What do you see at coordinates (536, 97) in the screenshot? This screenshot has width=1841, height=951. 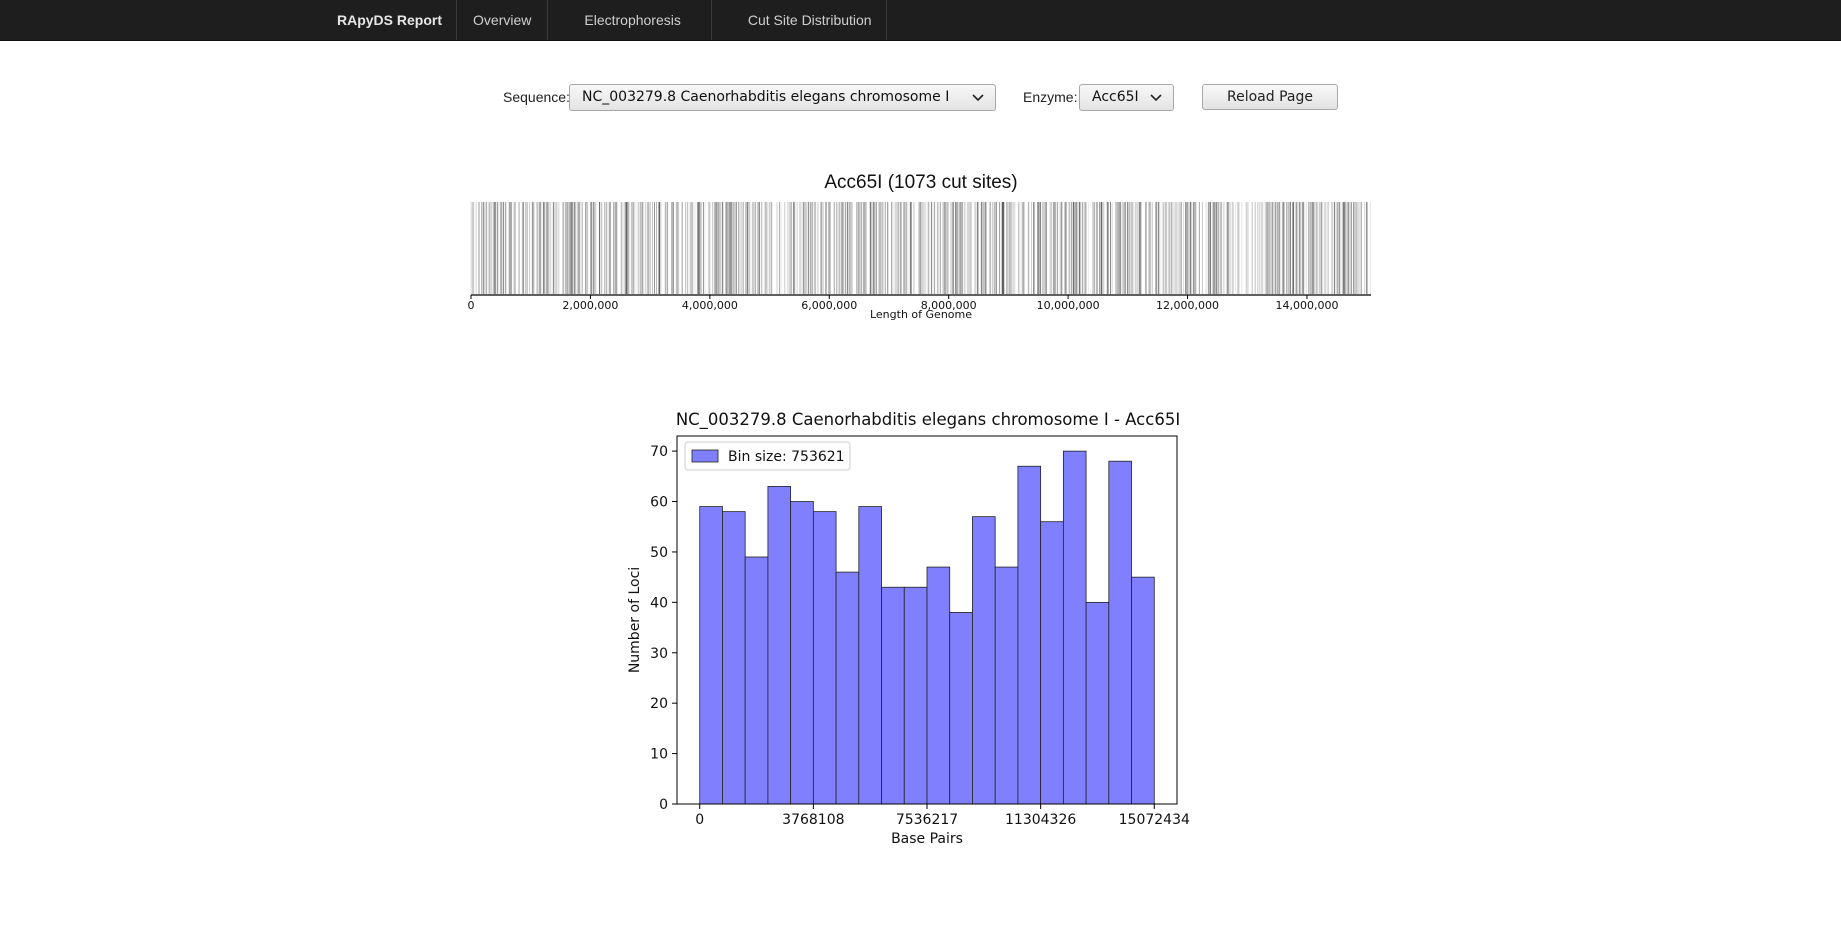 I see `sequence-label: Sequence:` at bounding box center [536, 97].